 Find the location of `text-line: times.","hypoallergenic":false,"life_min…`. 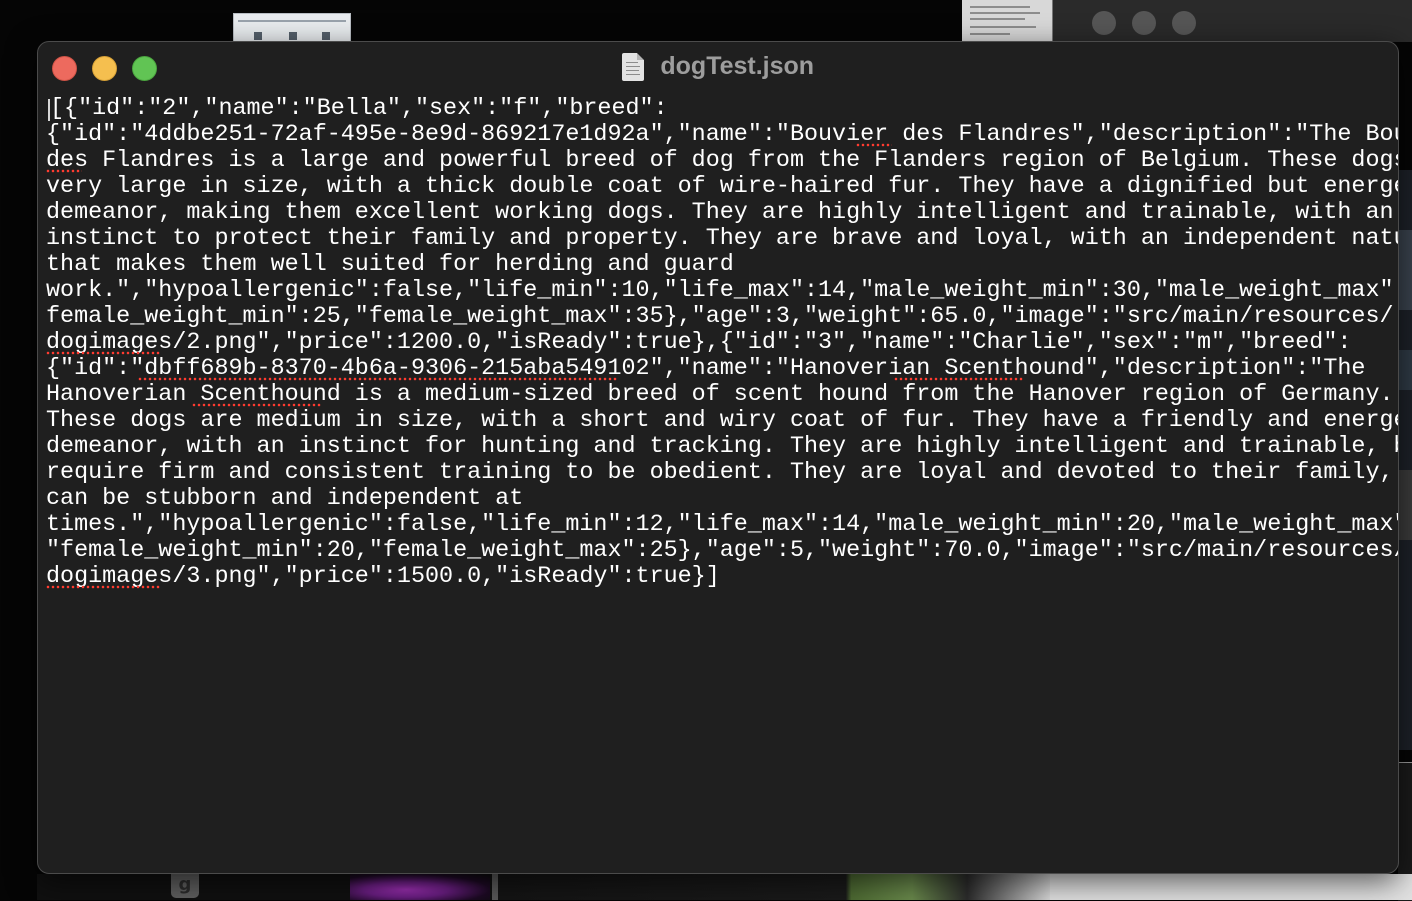

text-line: times.","hypoallergenic":false,"life_min… is located at coordinates (722, 525).